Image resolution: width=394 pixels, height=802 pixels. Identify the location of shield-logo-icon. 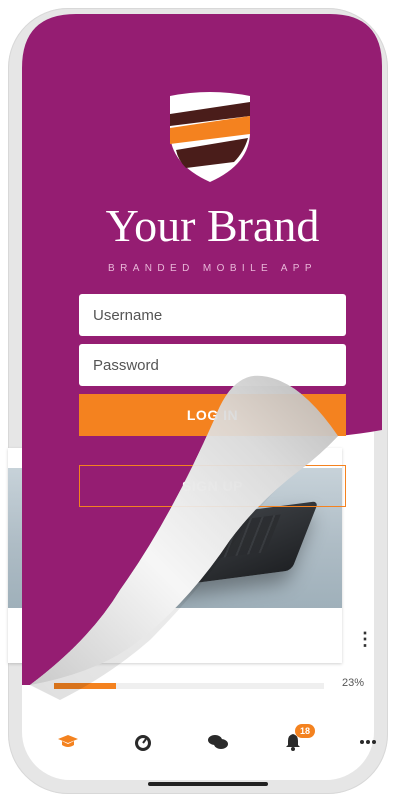
(210, 137).